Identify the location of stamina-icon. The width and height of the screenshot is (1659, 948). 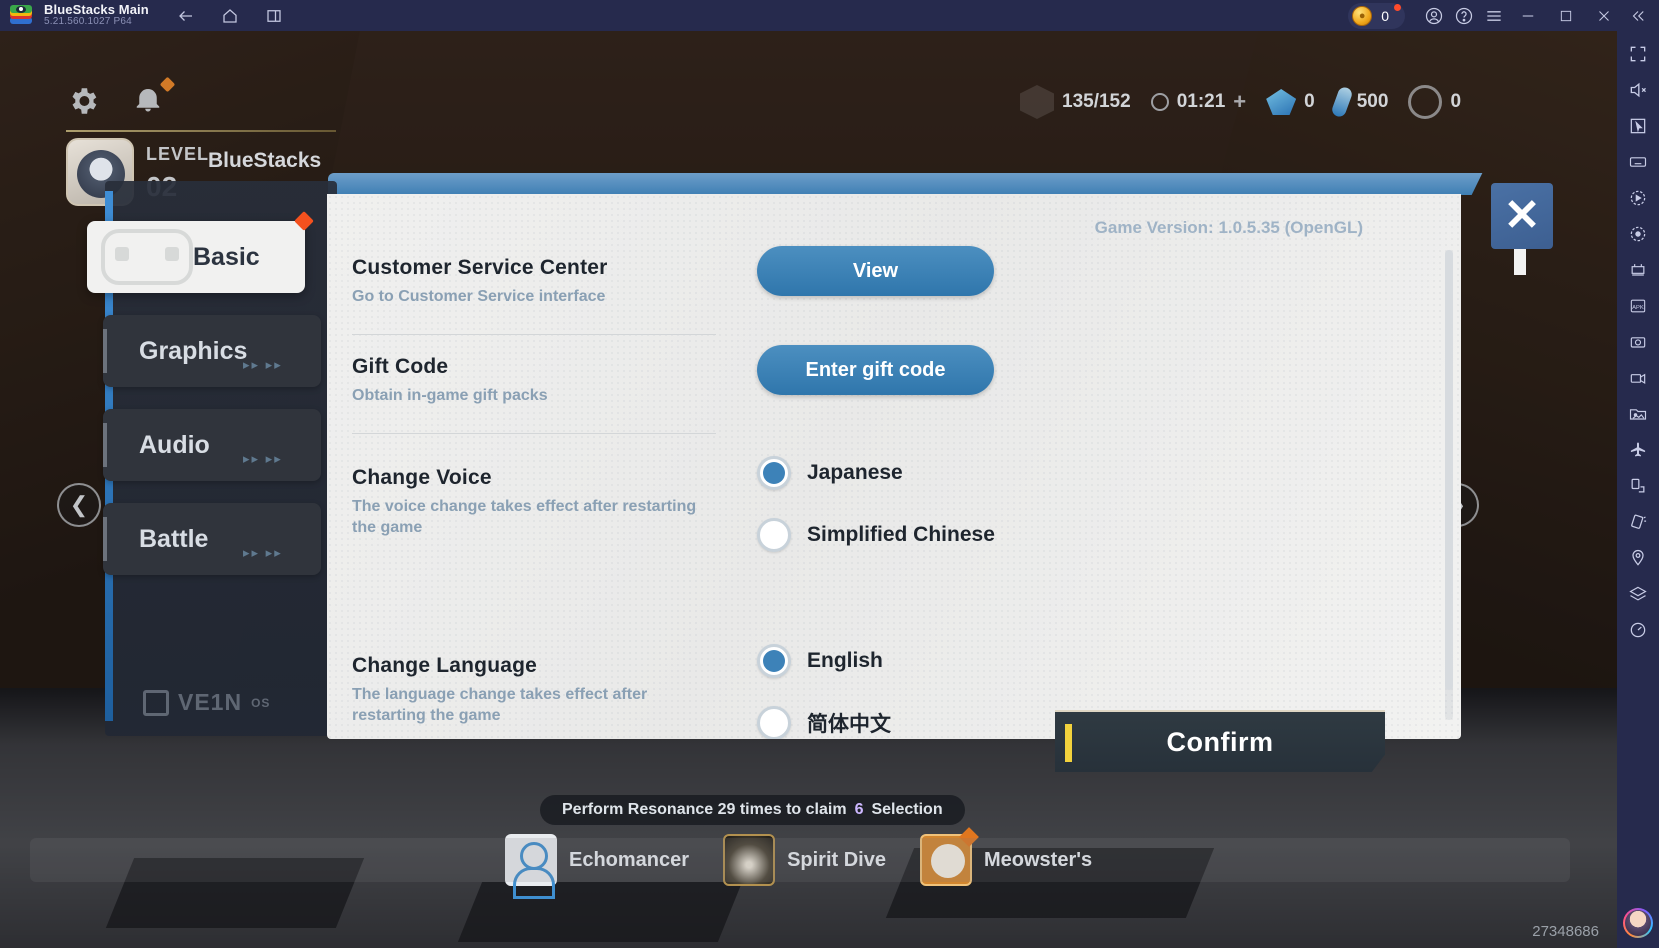
(1037, 102).